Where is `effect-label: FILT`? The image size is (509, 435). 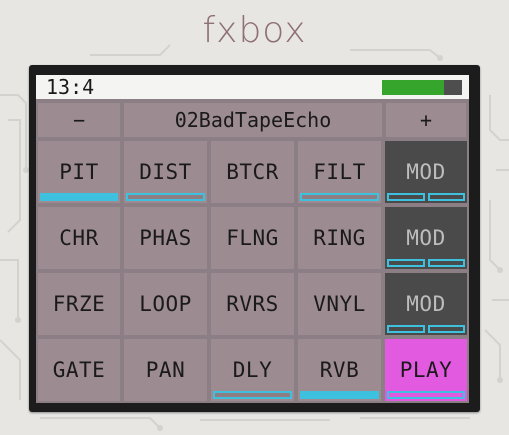
effect-label: FILT is located at coordinates (339, 172).